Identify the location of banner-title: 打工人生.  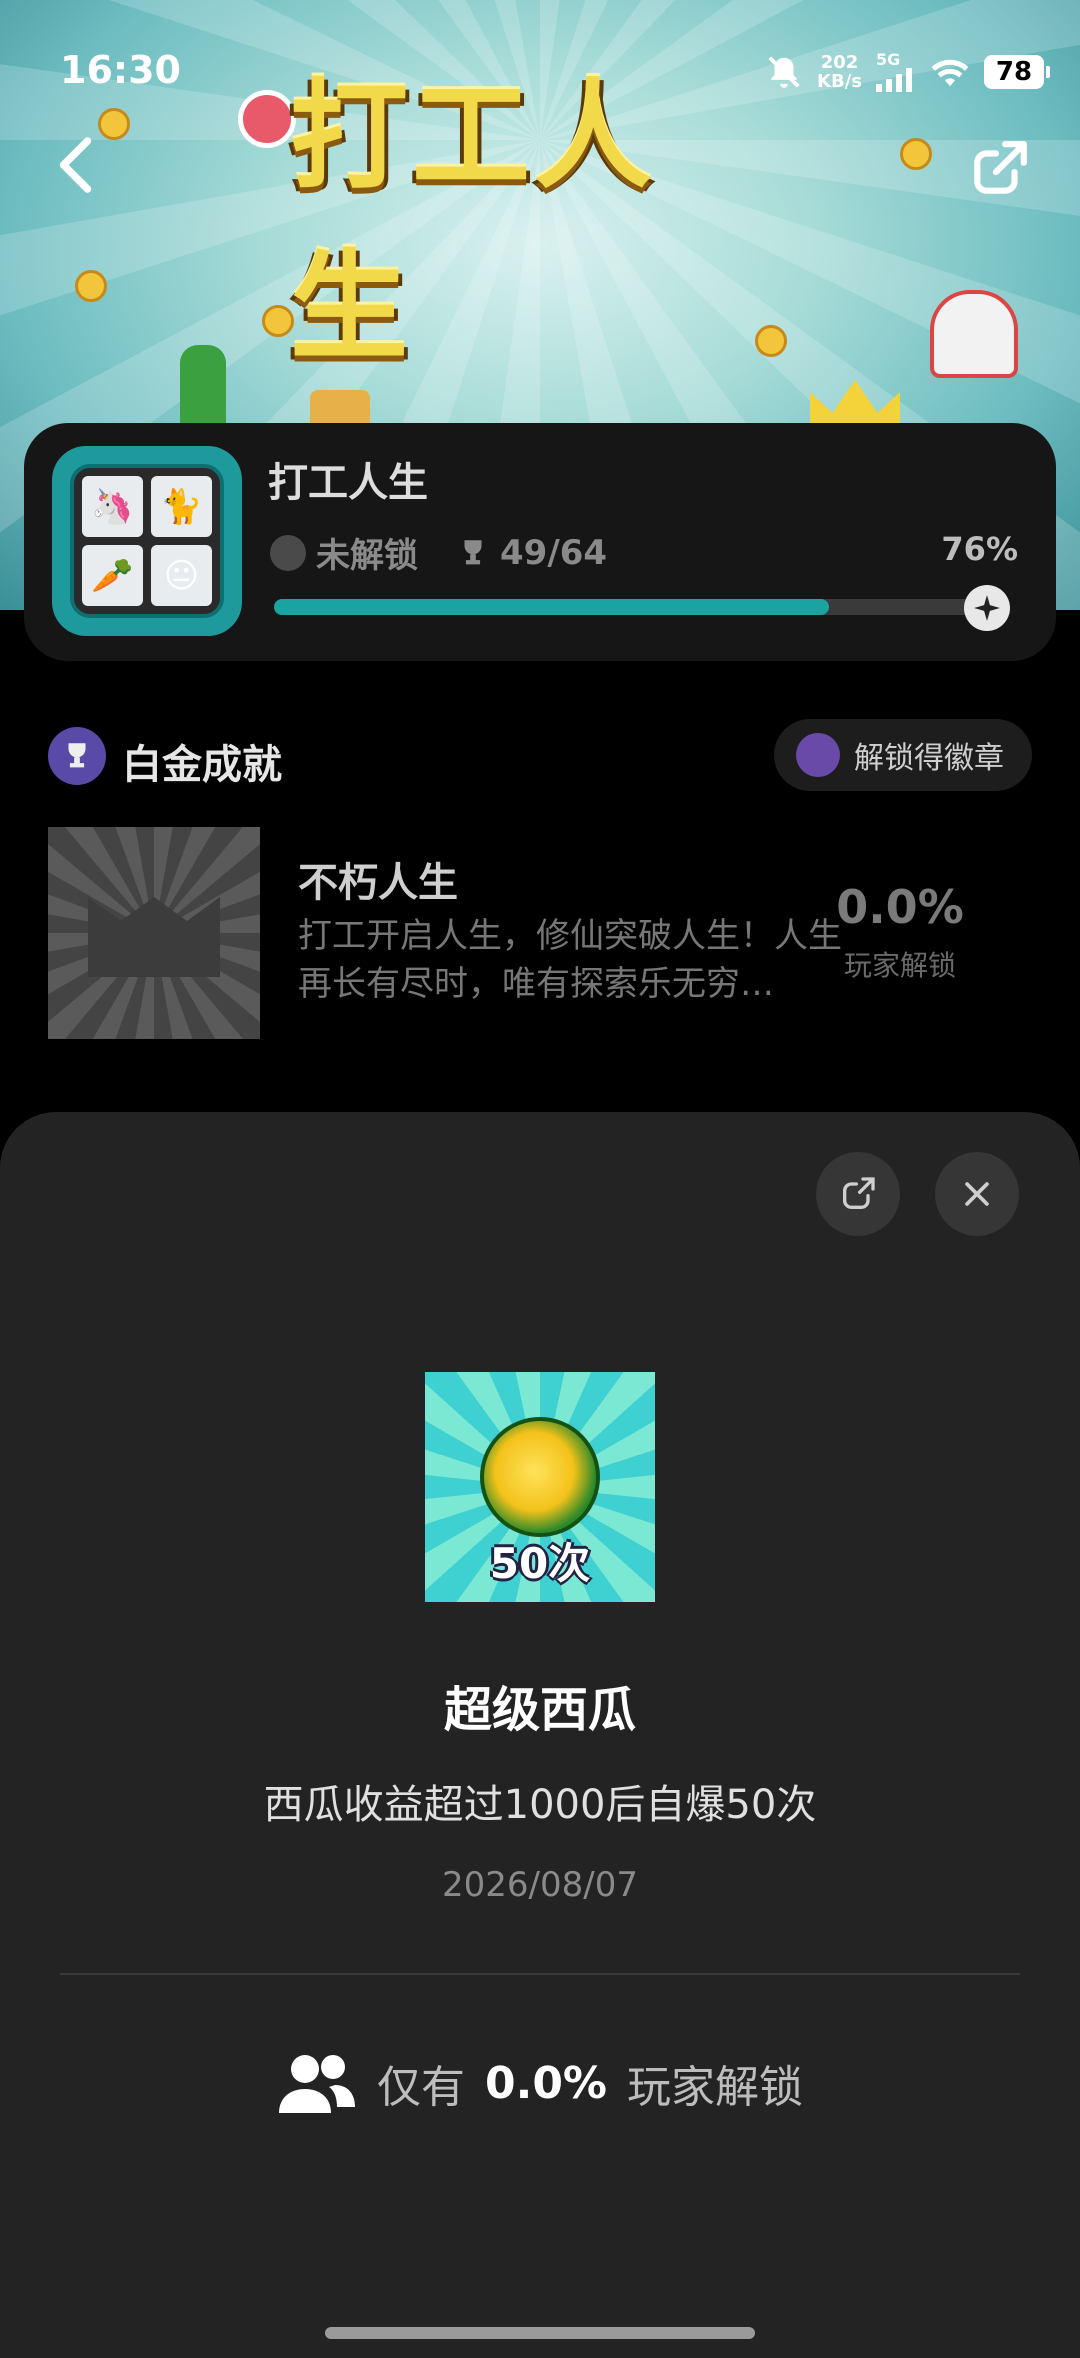
(473, 221).